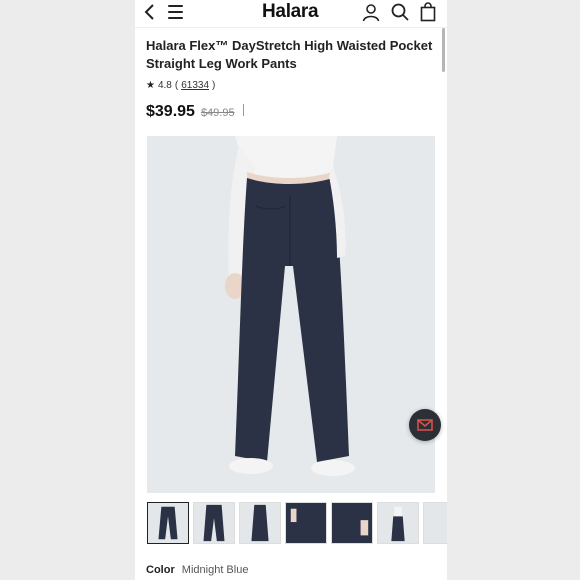 The height and width of the screenshot is (580, 580). I want to click on hamburger-menu-icon, so click(175, 12).